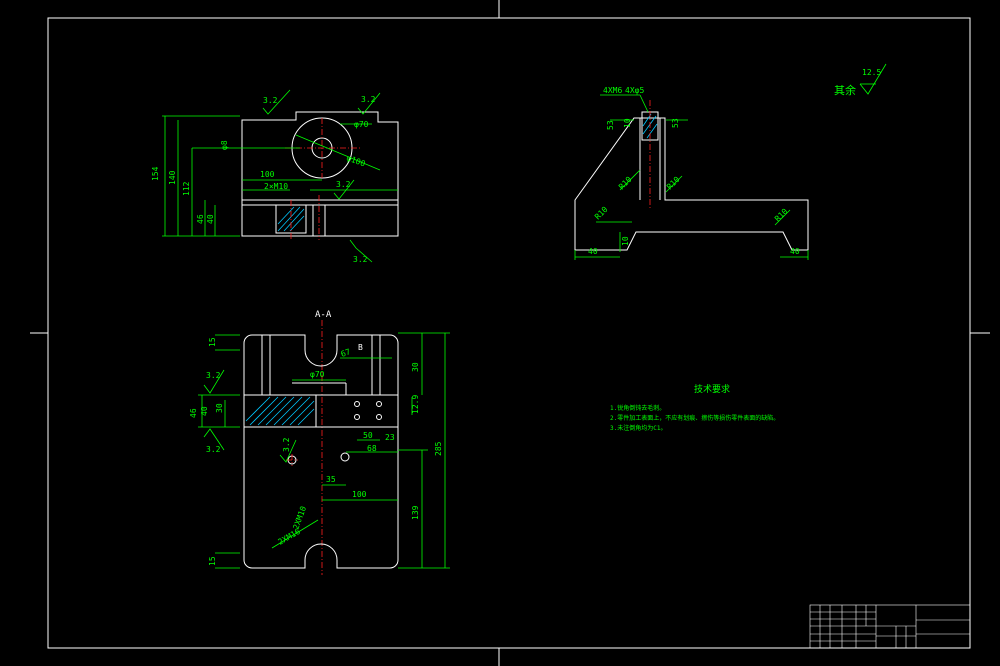 Image resolution: width=1000 pixels, height=666 pixels. Describe the element at coordinates (270, 100) in the screenshot. I see `roughness-top-1: 3.2` at that location.